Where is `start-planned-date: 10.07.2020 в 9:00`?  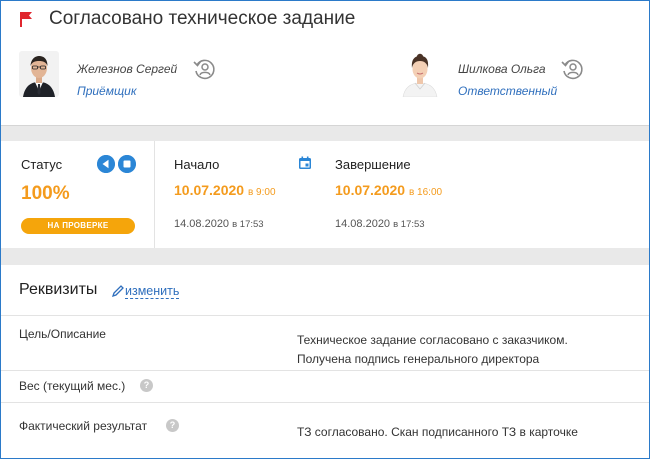
start-planned-date: 10.07.2020 в 9:00 is located at coordinates (225, 190).